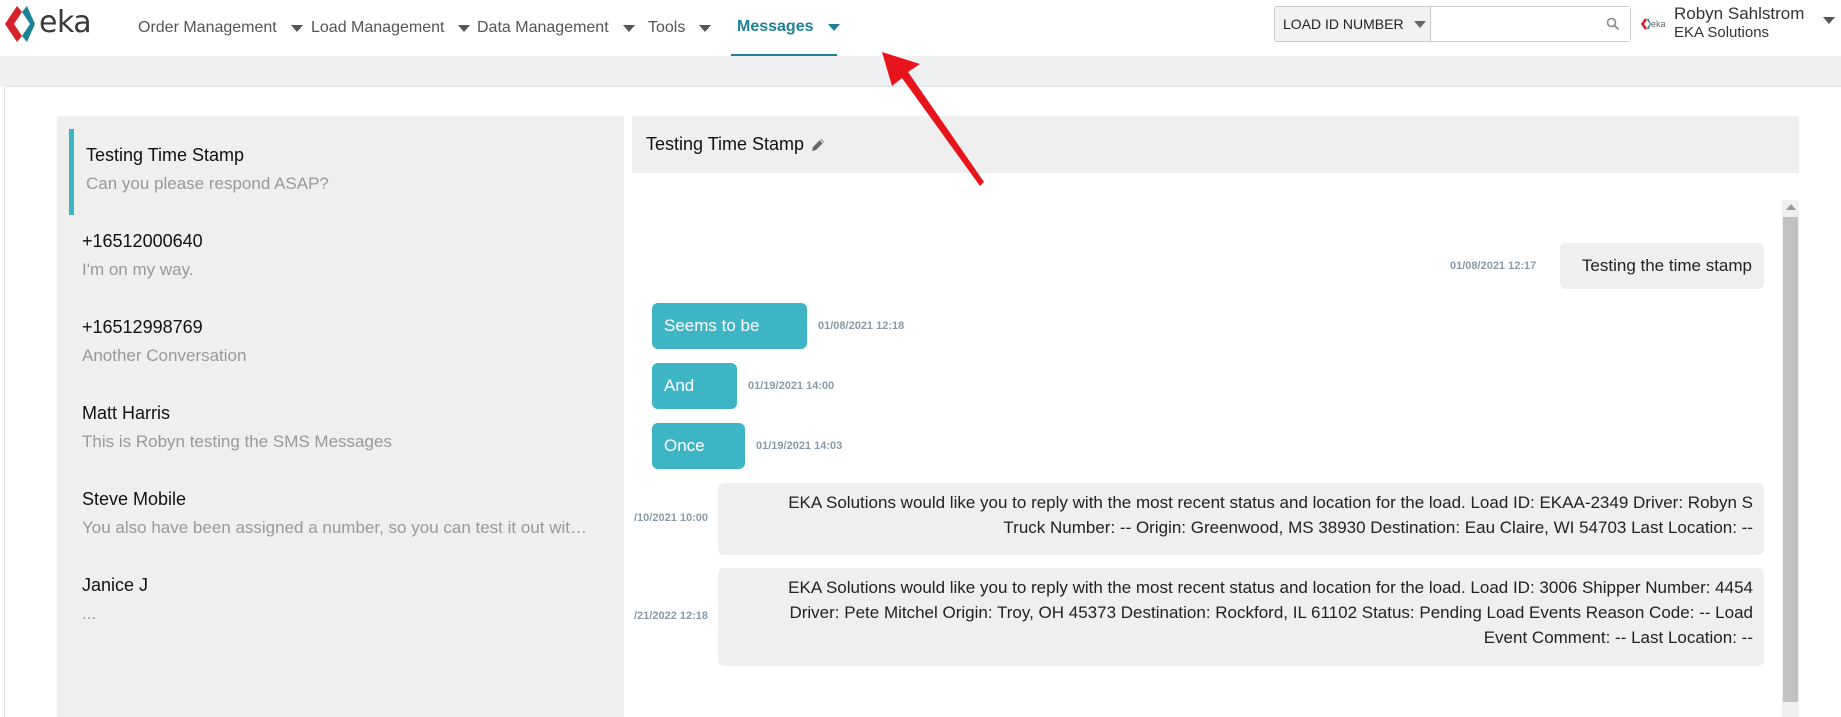  I want to click on nav-label: Order Management, so click(207, 27).